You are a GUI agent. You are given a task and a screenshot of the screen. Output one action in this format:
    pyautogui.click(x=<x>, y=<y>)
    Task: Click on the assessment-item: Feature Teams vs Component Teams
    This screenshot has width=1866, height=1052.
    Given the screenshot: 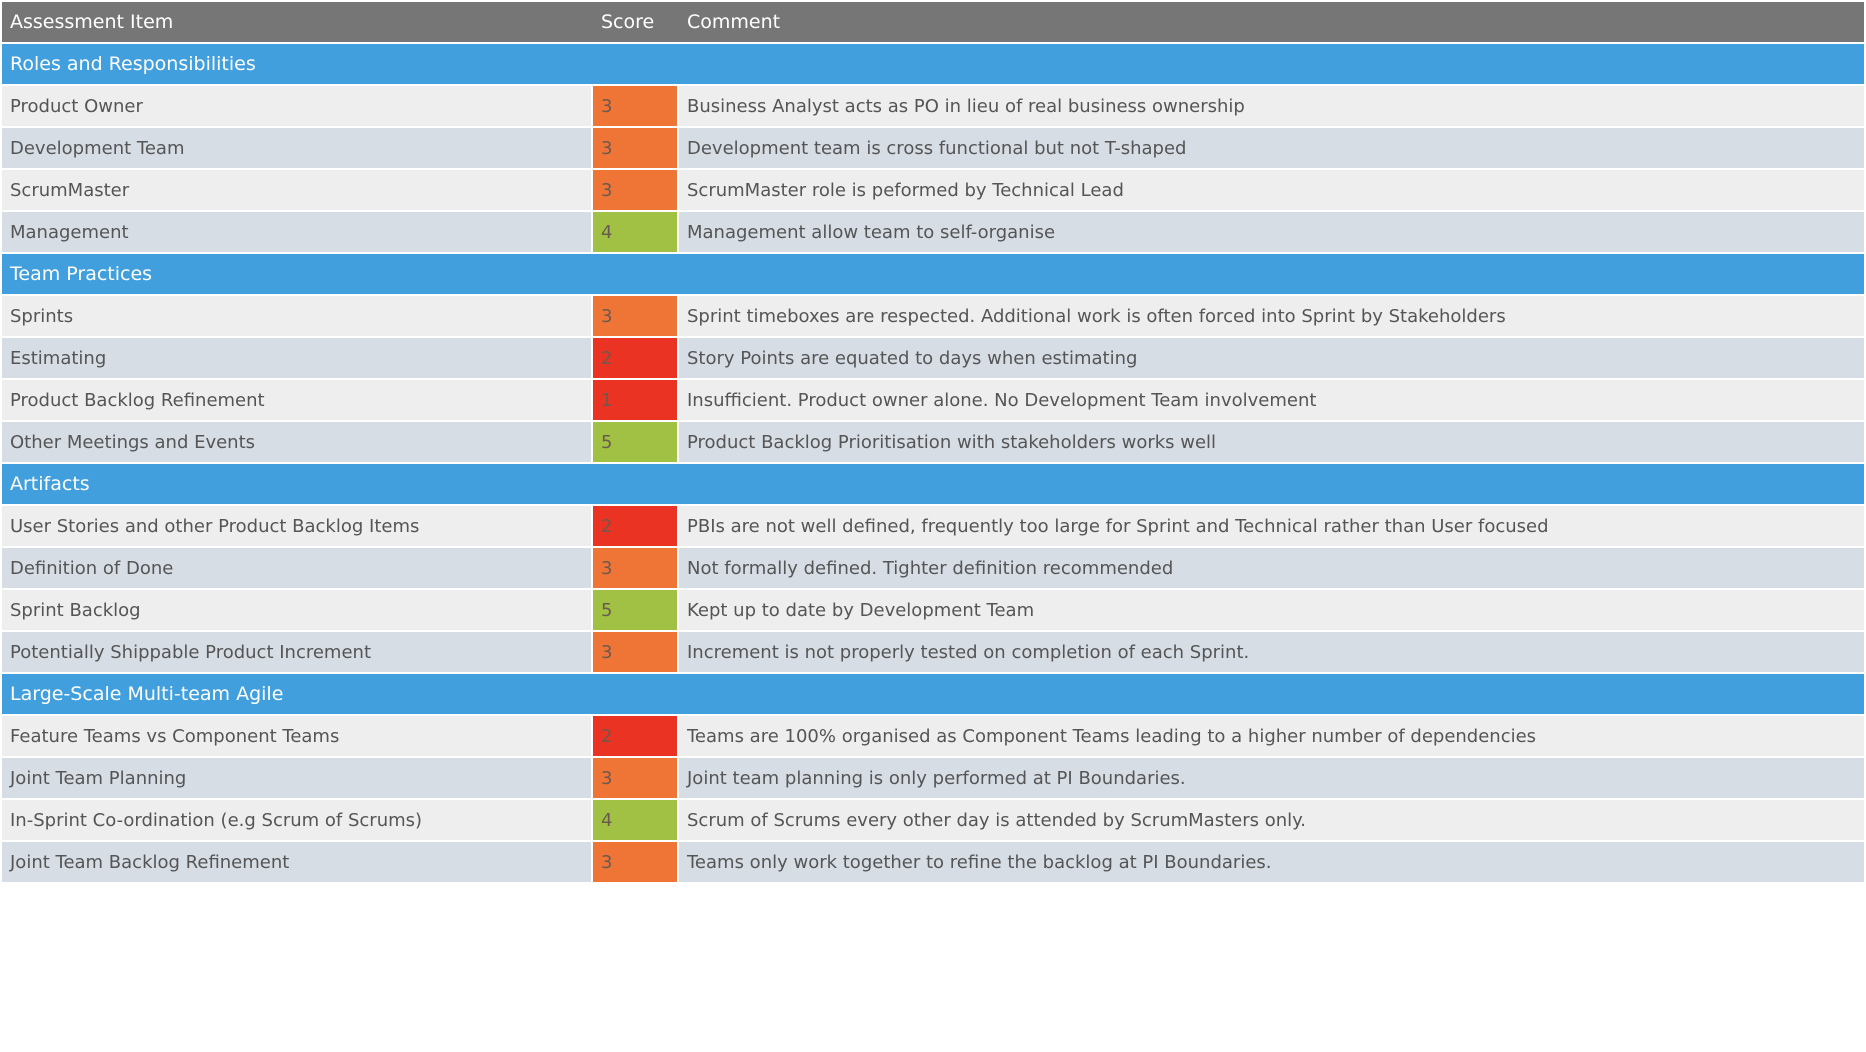 What is the action you would take?
    pyautogui.click(x=296, y=736)
    